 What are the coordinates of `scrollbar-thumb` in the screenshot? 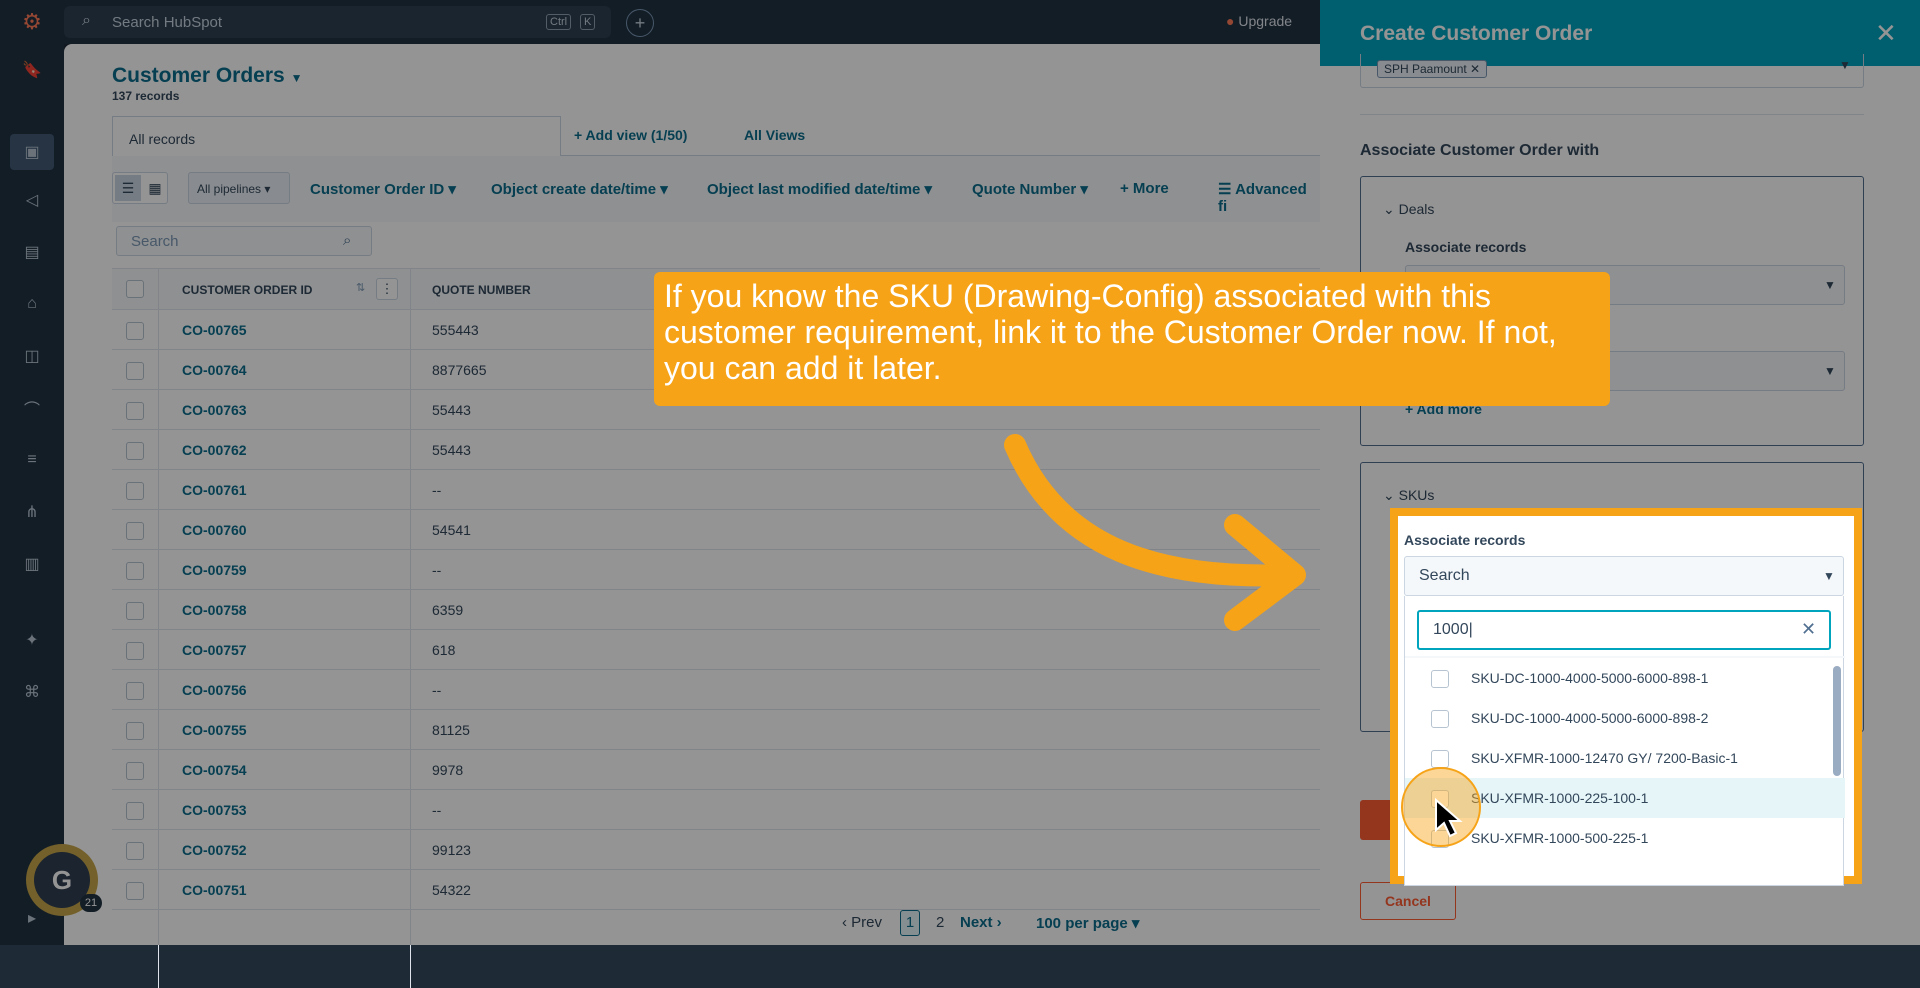 It's located at (1837, 721).